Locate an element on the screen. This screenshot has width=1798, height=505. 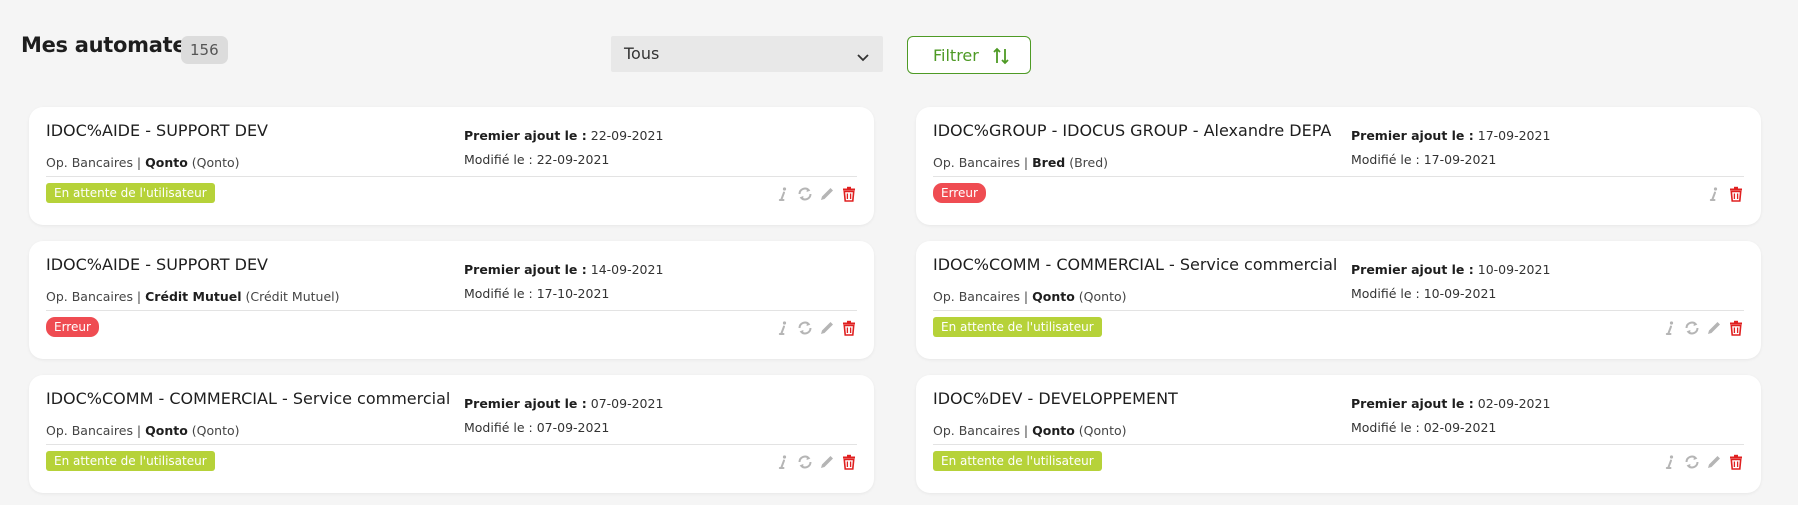
card-bank: Crédit Mutuel is located at coordinates (193, 296).